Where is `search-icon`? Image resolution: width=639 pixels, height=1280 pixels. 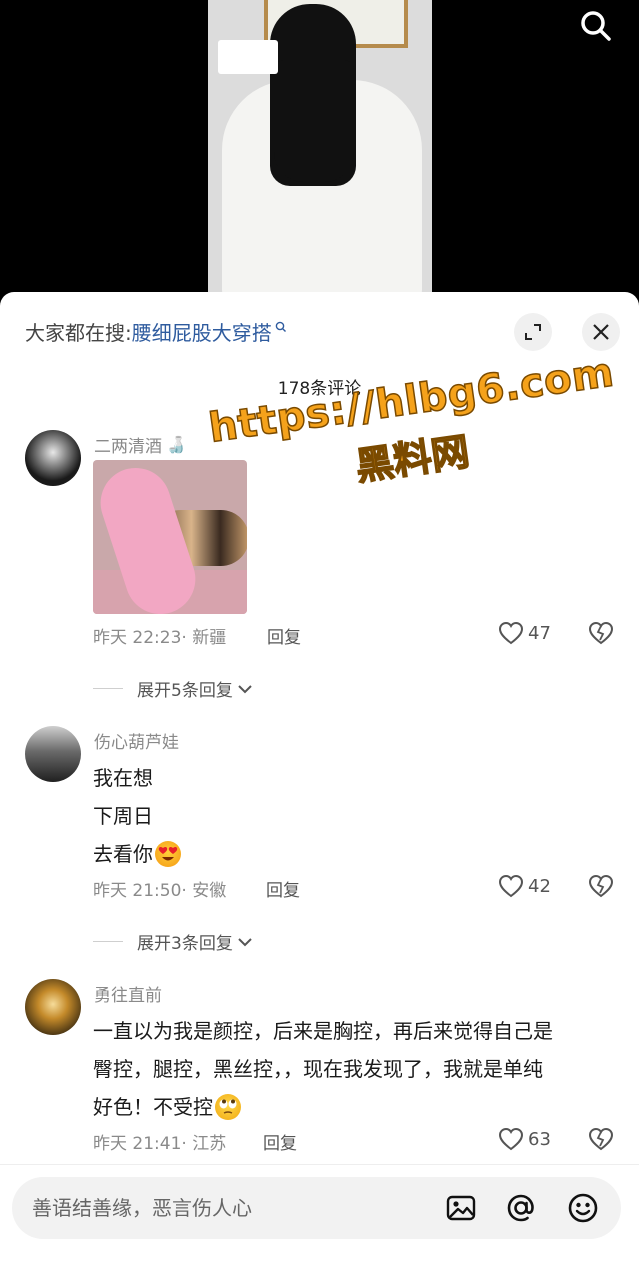
search-icon is located at coordinates (596, 26).